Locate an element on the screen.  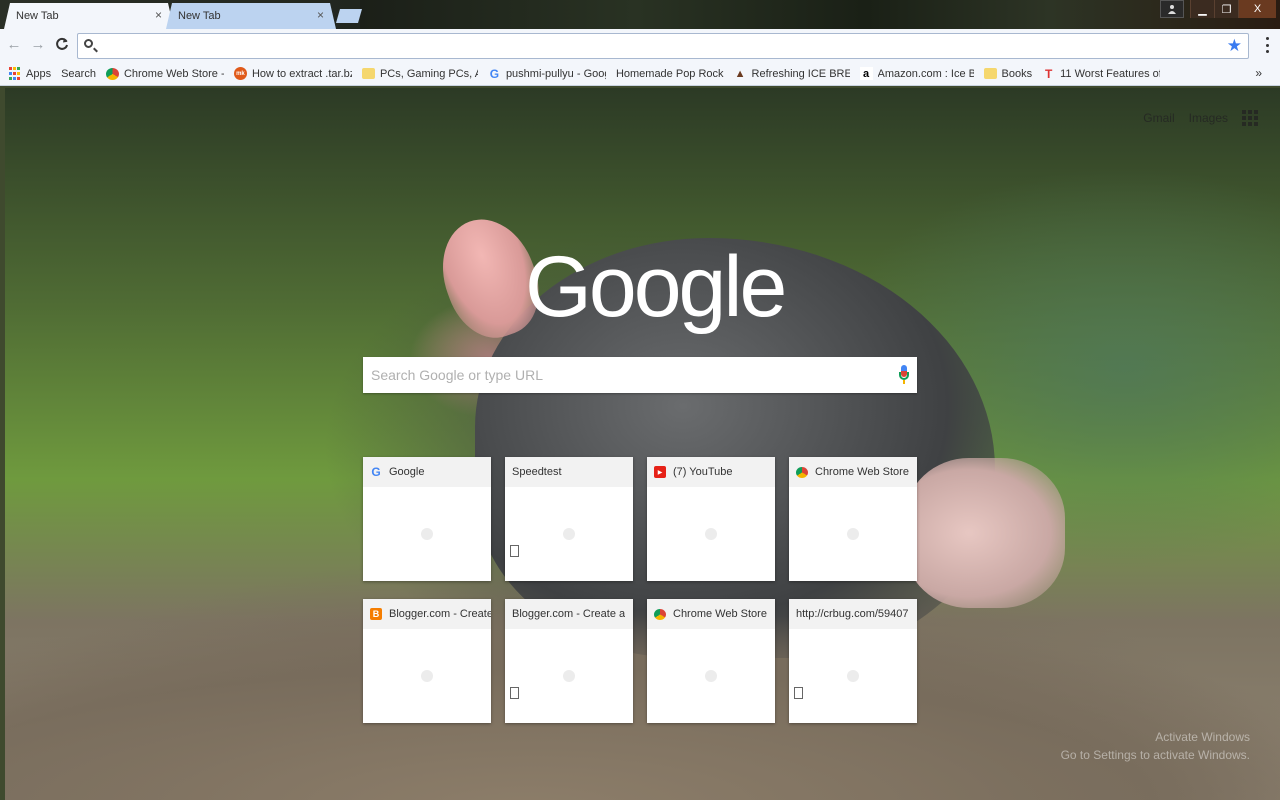
google-logo: Google is located at coordinates (656, 287).